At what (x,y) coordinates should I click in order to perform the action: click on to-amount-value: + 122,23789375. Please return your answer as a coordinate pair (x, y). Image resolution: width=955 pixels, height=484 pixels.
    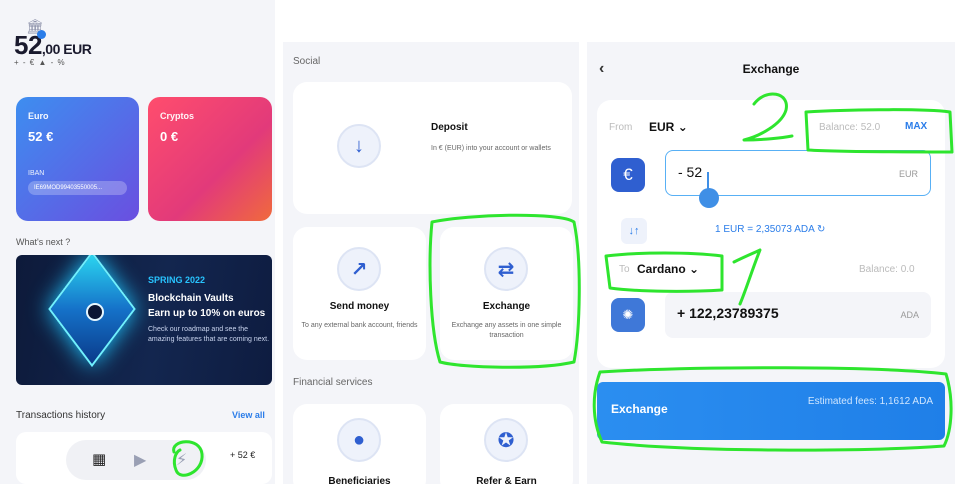
    Looking at the image, I should click on (728, 313).